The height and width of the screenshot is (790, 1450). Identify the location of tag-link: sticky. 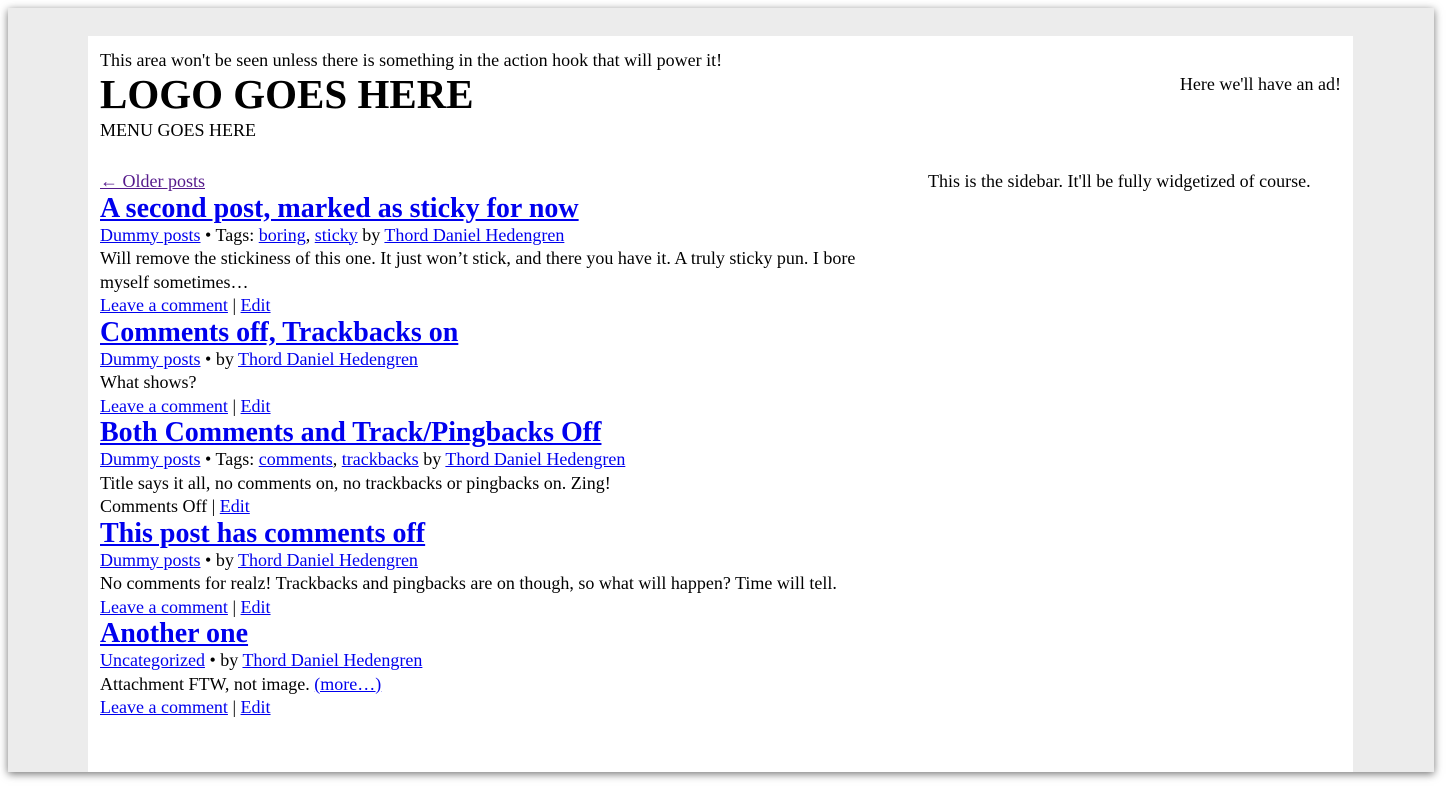
(336, 235).